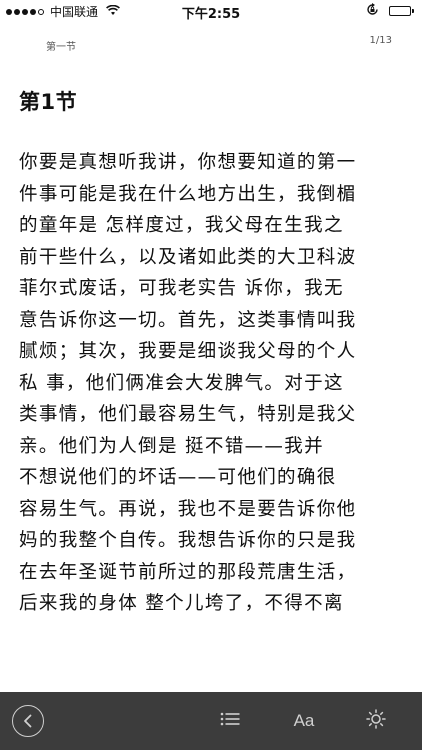  What do you see at coordinates (171, 446) in the screenshot?
I see `text-line: 亲。他们为人倒是 挺不错——我并` at bounding box center [171, 446].